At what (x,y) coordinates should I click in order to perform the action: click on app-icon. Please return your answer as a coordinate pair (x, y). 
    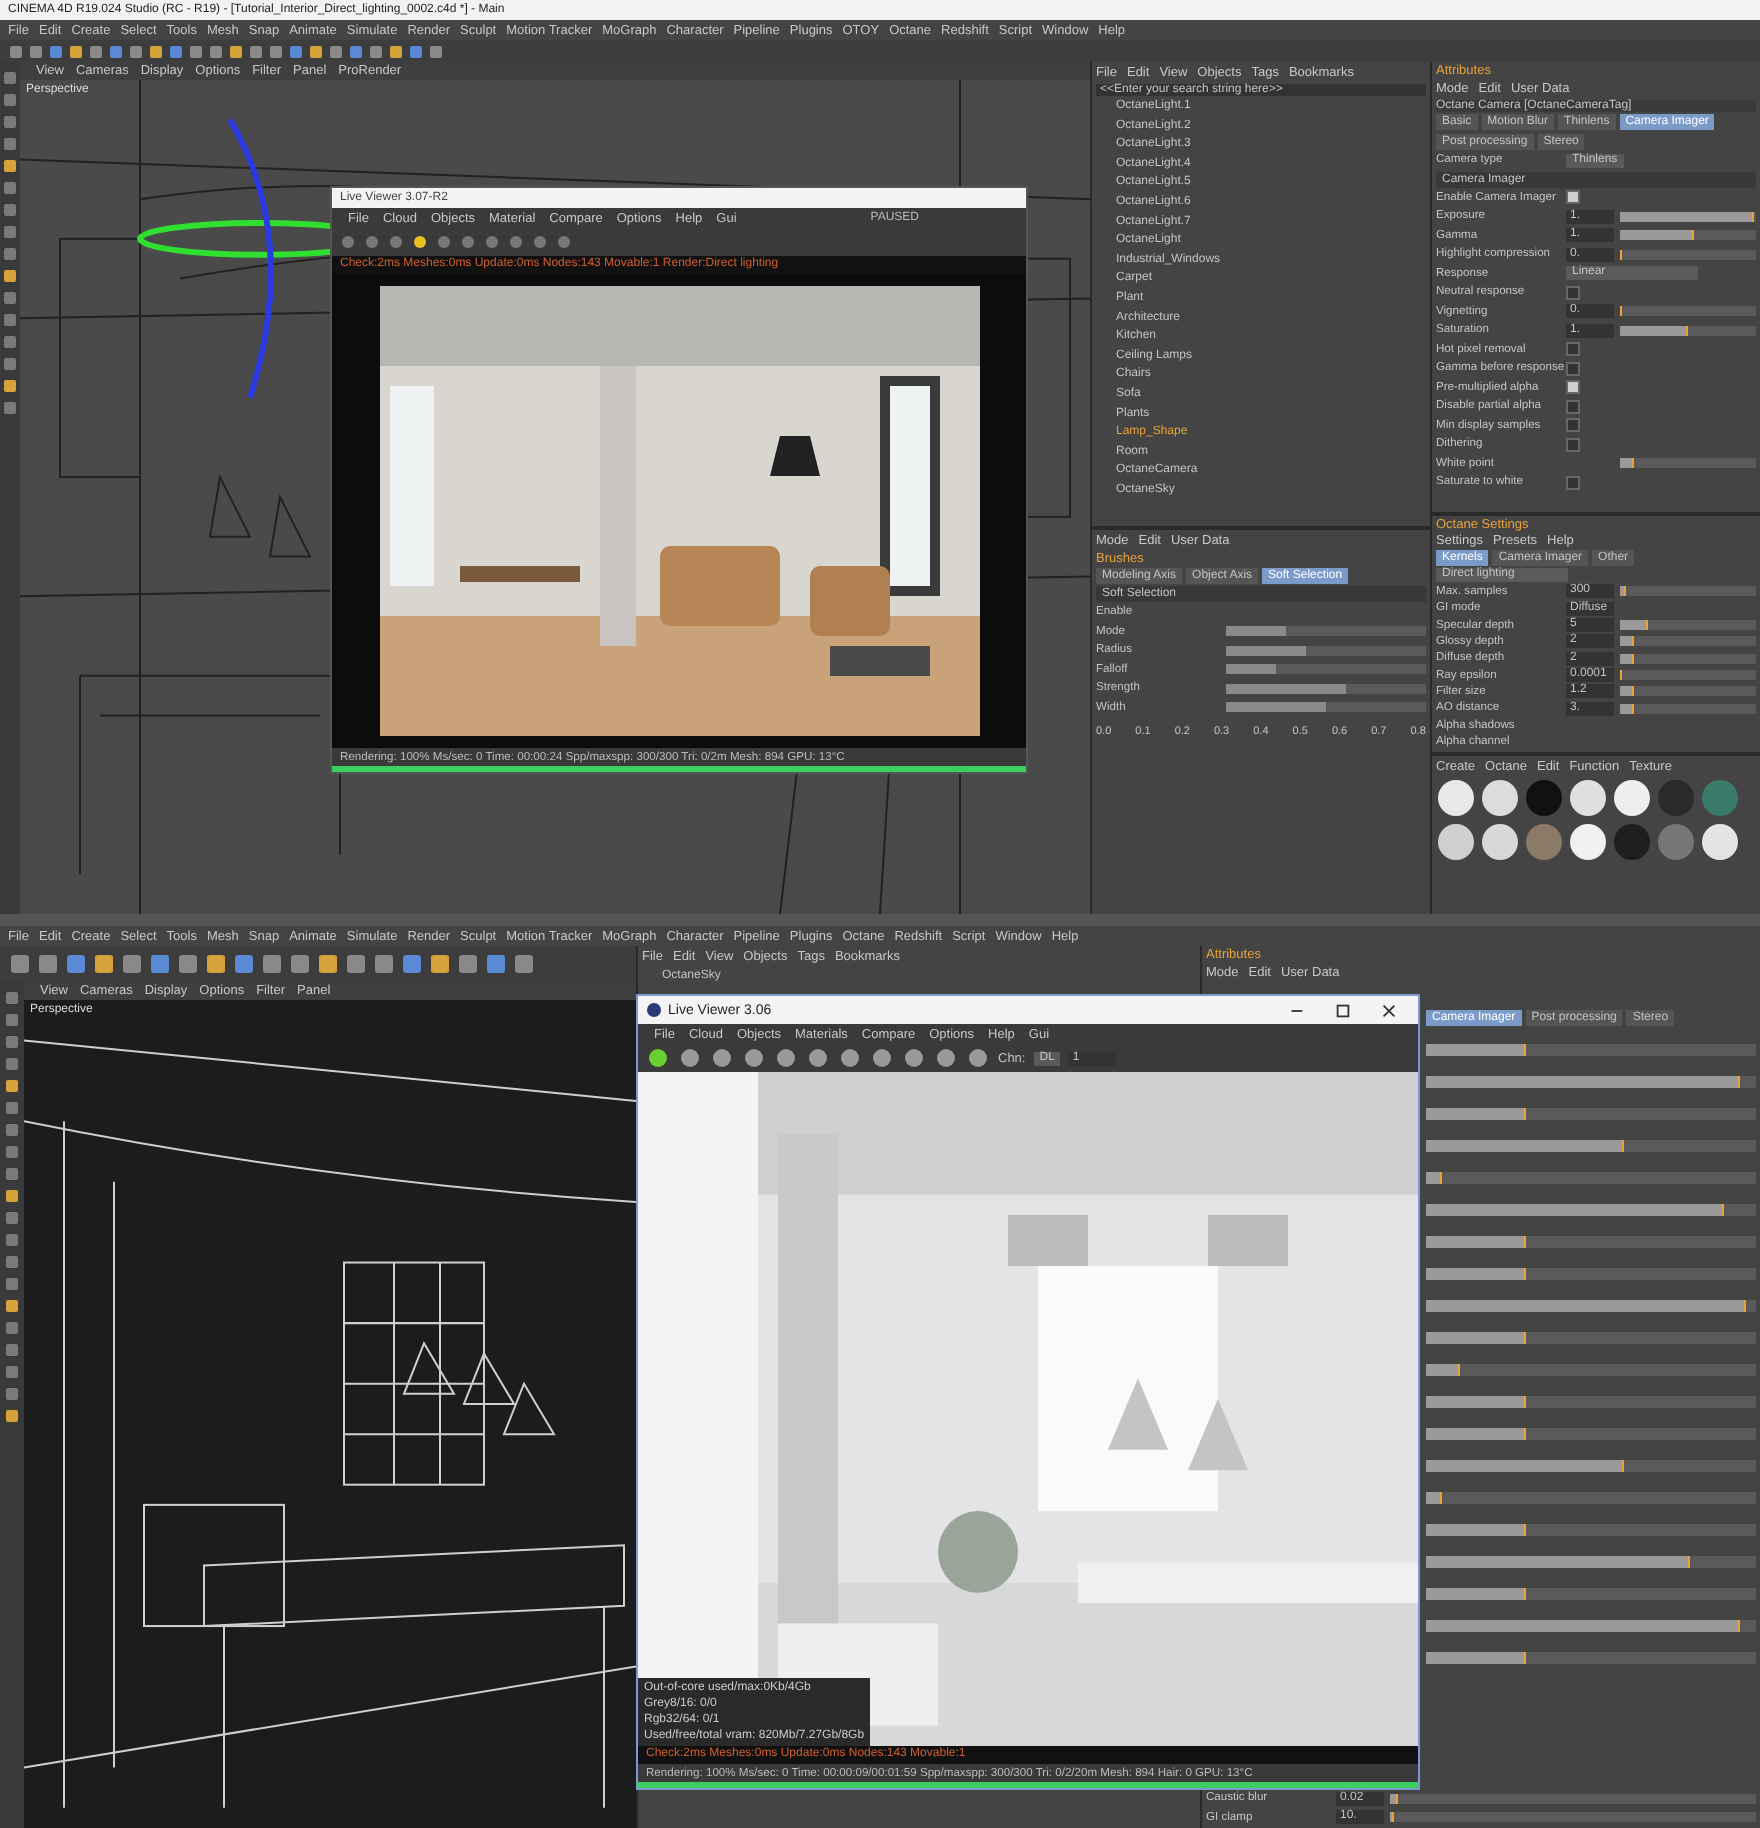
    Looking at the image, I should click on (654, 1010).